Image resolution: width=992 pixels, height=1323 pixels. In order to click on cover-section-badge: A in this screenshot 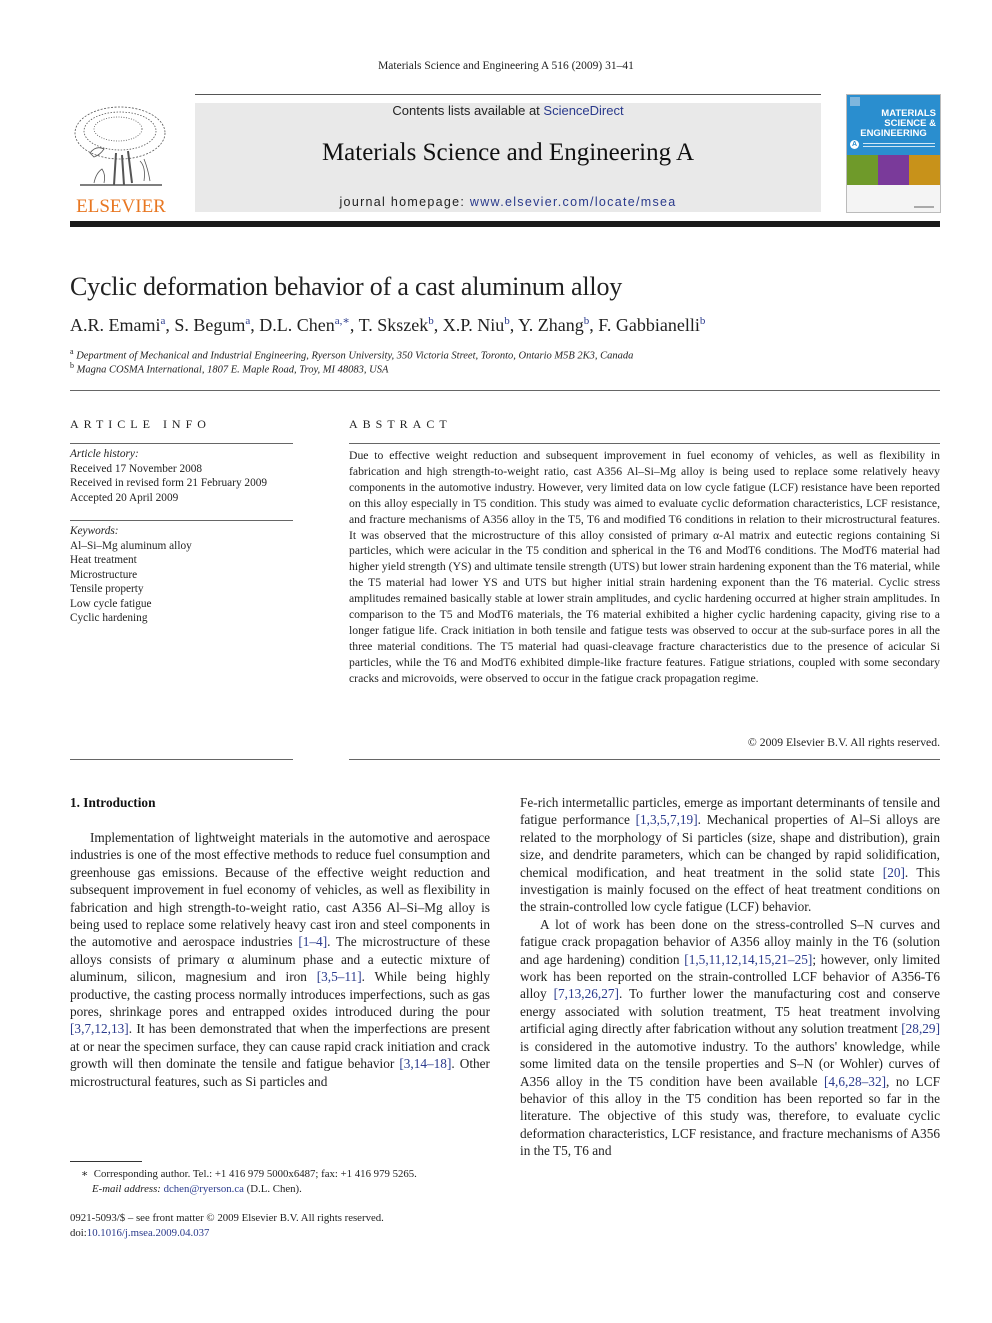, I will do `click(854, 144)`.